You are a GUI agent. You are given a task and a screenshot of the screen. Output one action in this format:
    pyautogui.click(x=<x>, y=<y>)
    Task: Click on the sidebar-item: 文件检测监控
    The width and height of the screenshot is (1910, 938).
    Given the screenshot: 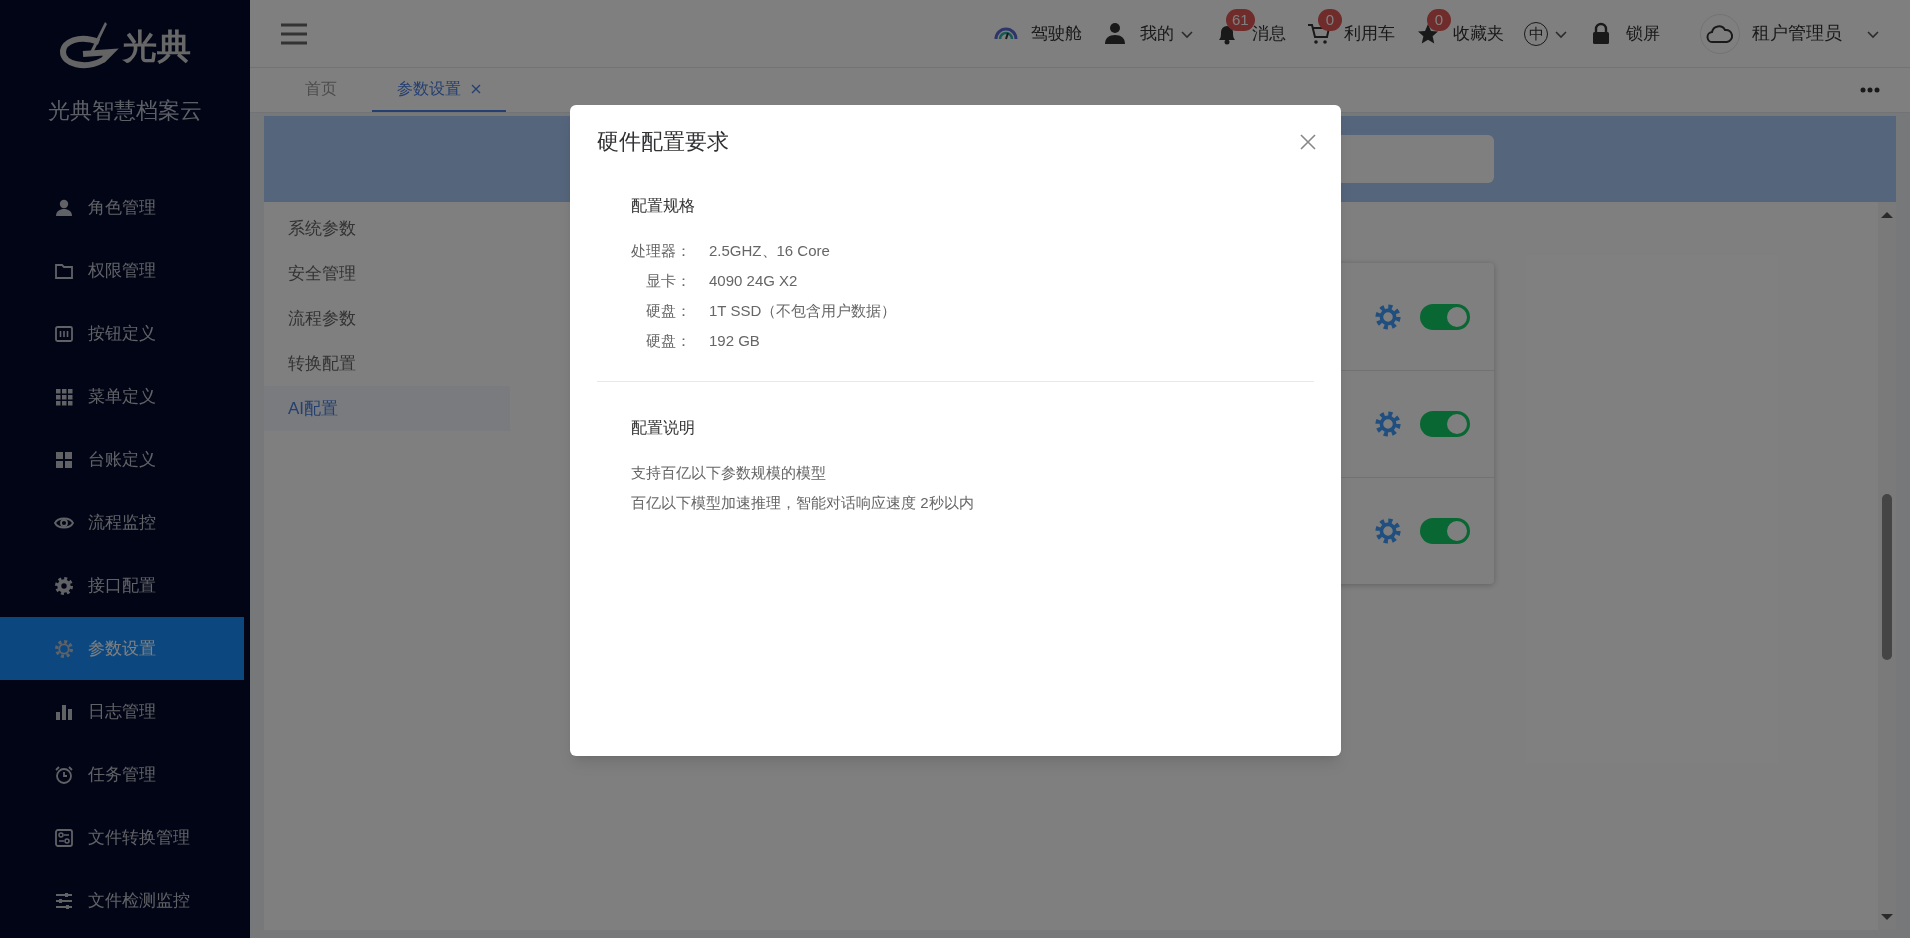 What is the action you would take?
    pyautogui.click(x=122, y=900)
    